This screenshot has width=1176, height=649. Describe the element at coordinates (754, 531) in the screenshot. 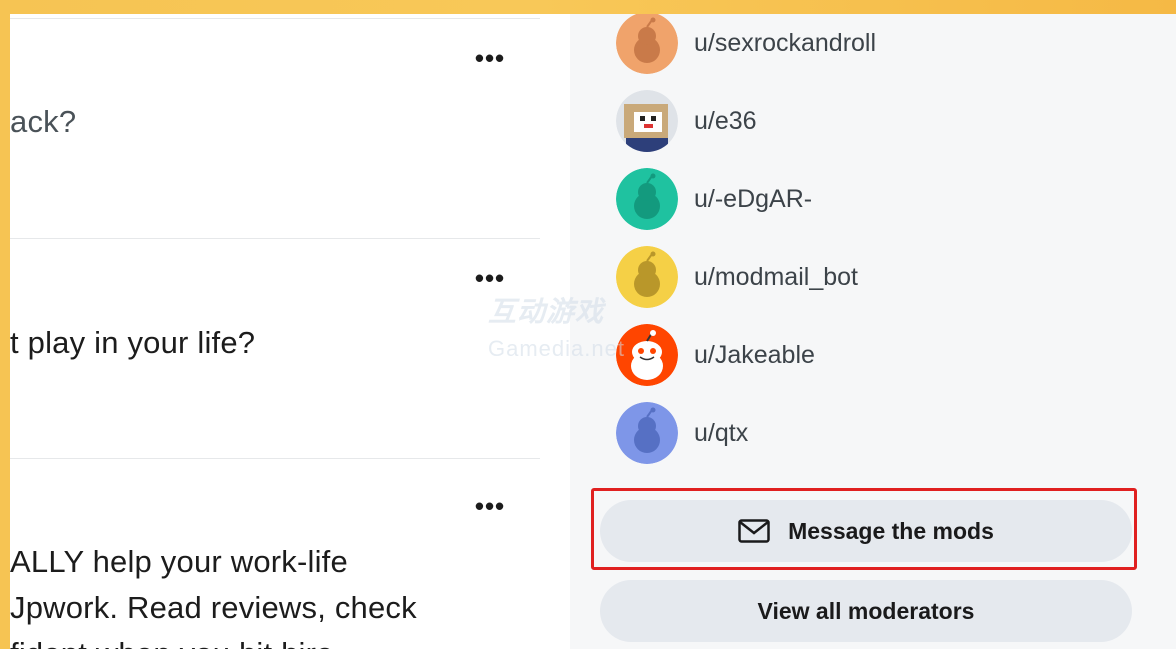

I see `mail-icon` at that location.